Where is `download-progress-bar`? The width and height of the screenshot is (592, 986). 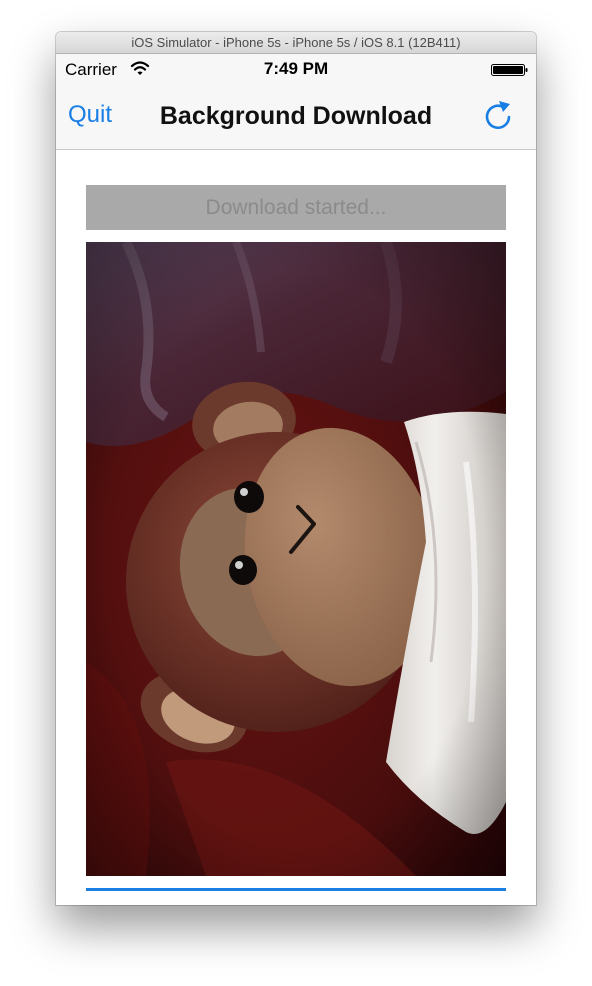 download-progress-bar is located at coordinates (296, 889).